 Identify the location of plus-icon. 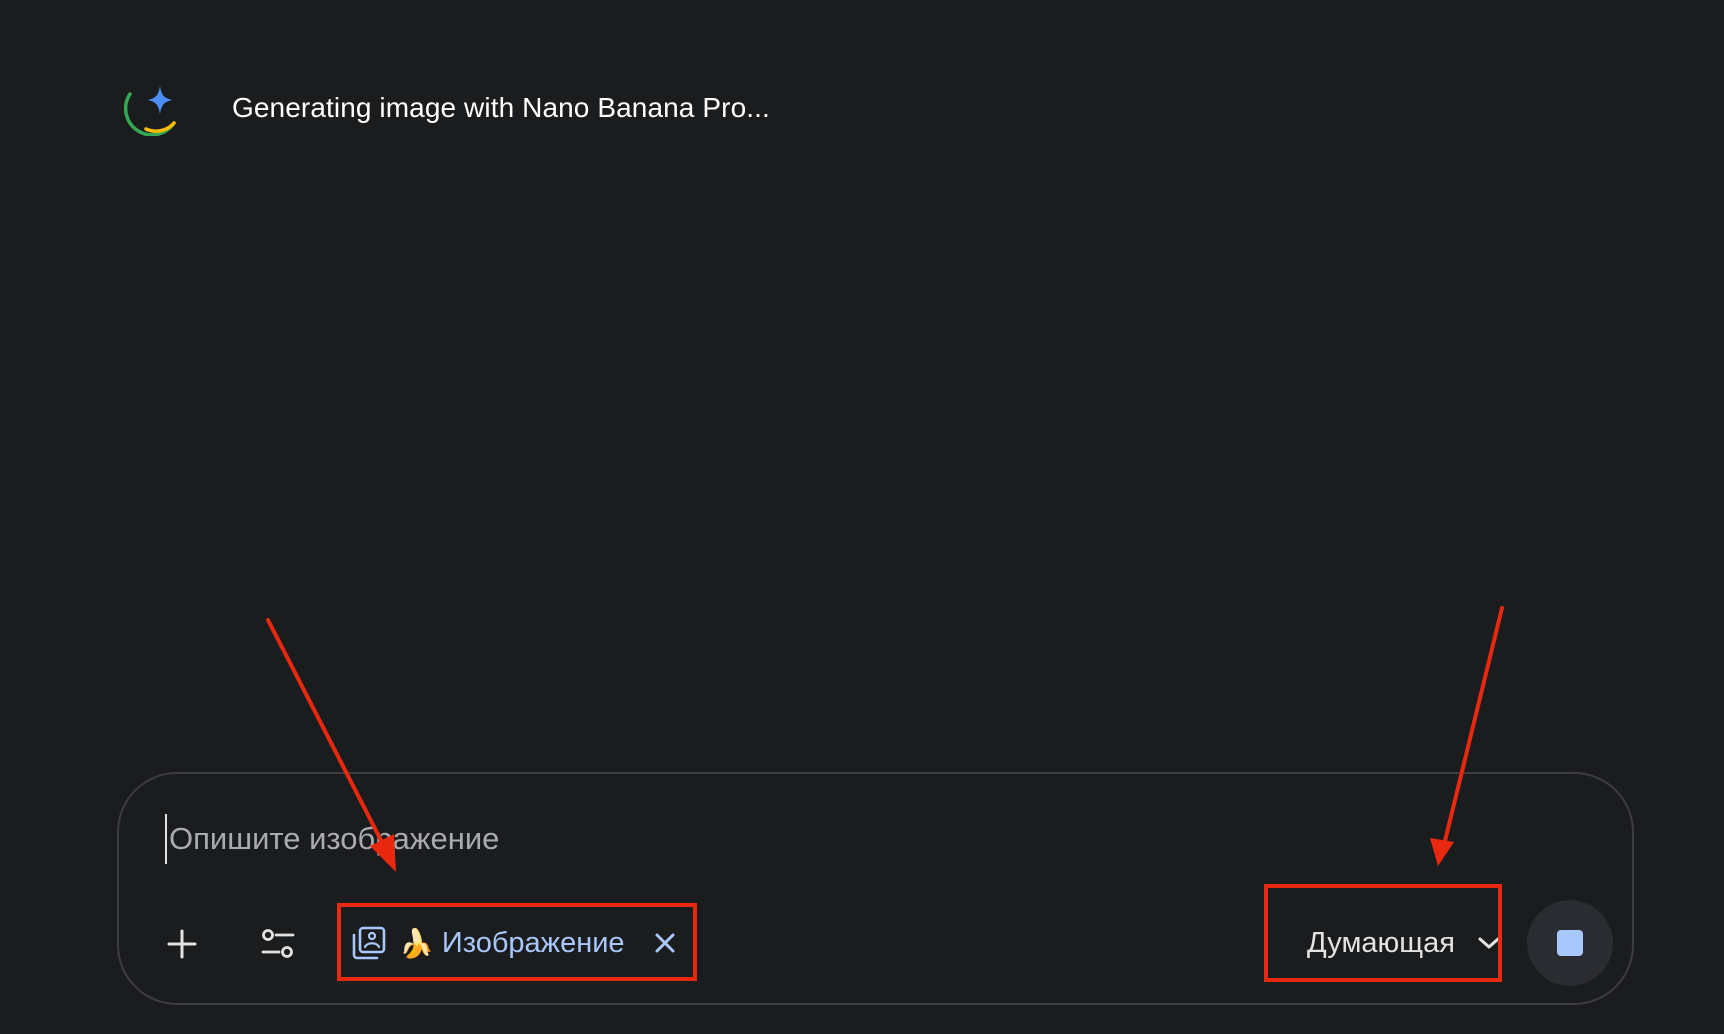
(182, 944).